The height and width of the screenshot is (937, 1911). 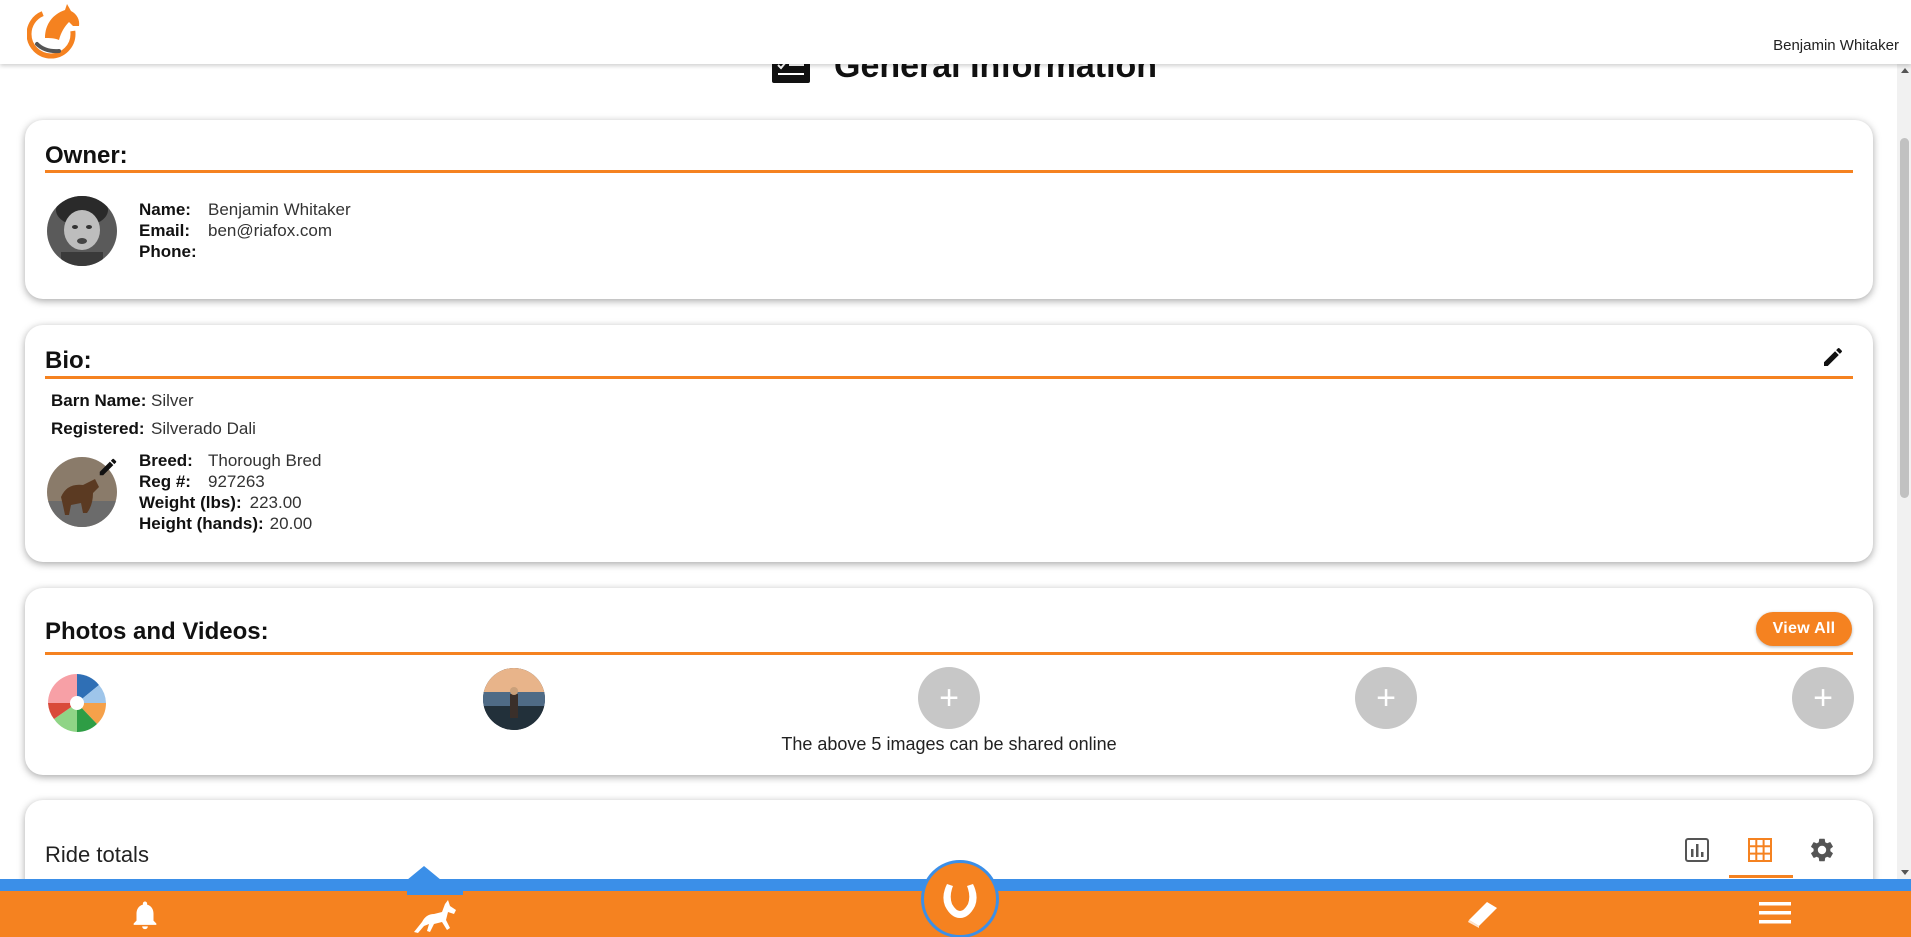 I want to click on scroll-up-arrow-icon, so click(x=1905, y=70).